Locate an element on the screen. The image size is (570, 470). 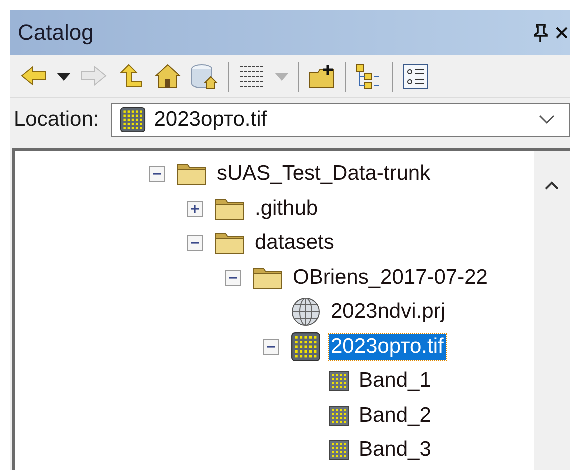
home-icon is located at coordinates (168, 77).